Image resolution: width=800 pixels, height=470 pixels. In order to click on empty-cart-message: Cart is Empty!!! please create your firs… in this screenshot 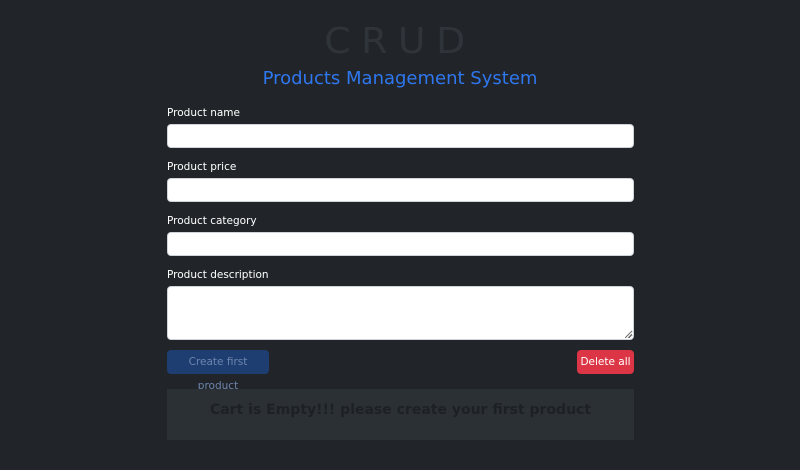, I will do `click(400, 410)`.